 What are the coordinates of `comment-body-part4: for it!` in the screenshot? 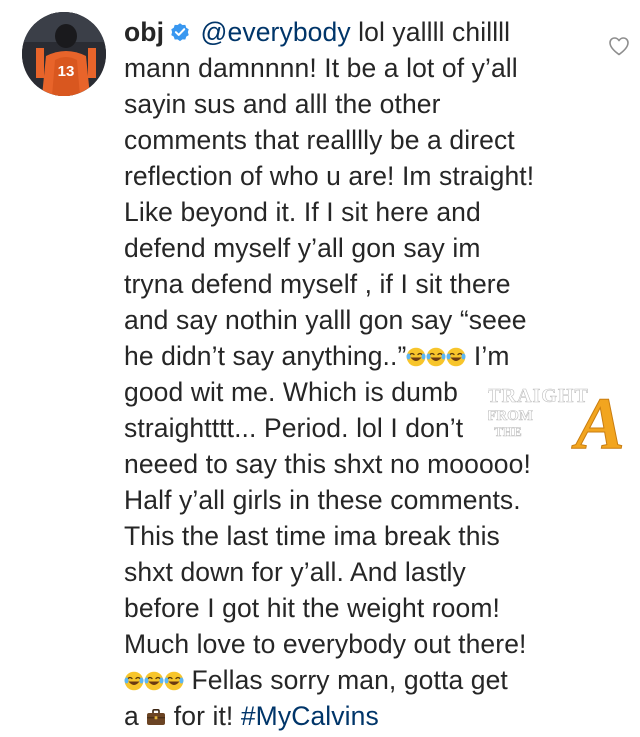 It's located at (203, 716).